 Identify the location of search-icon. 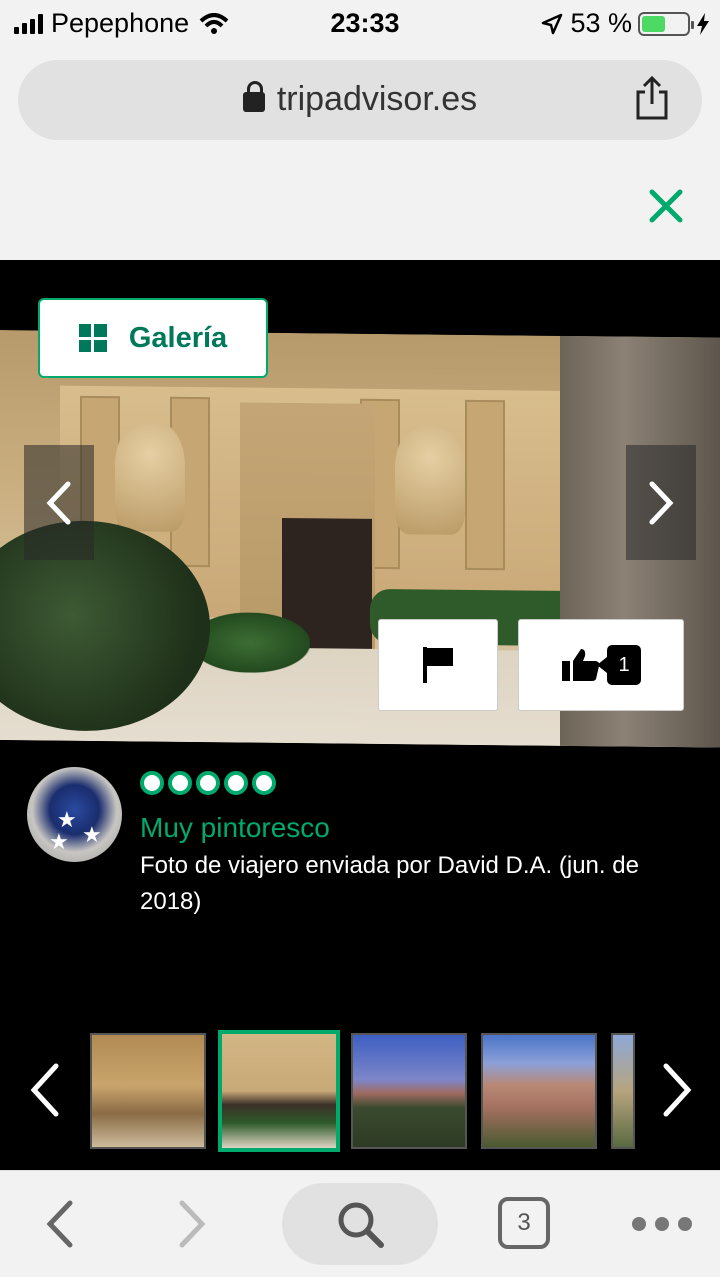
(361, 1225).